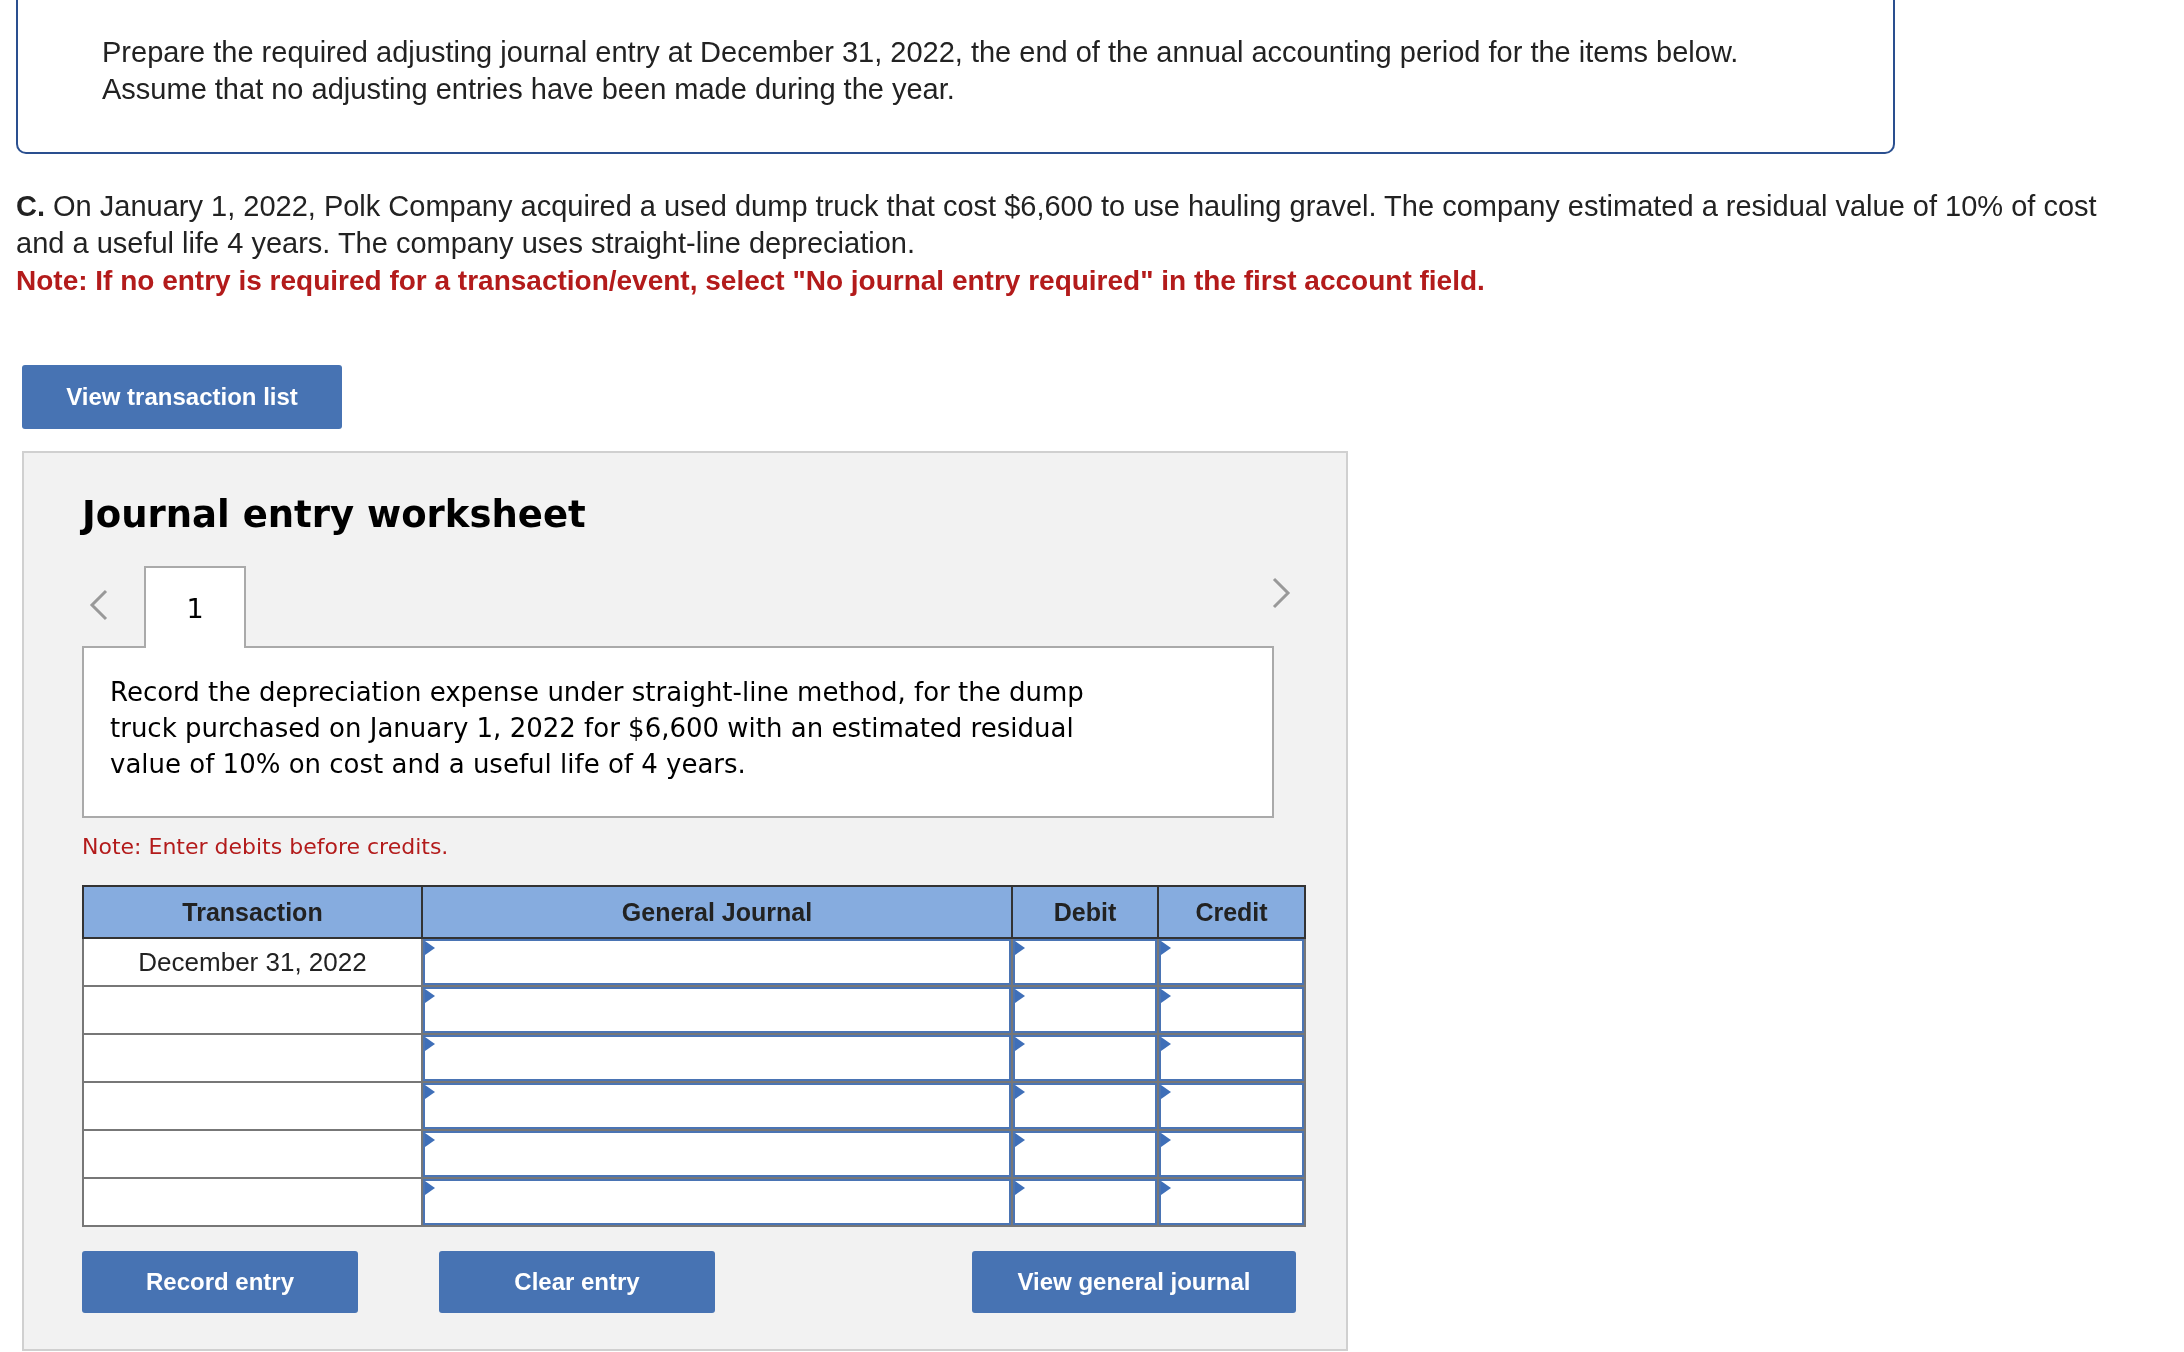  Describe the element at coordinates (252, 912) in the screenshot. I see `column-header: Transaction` at that location.